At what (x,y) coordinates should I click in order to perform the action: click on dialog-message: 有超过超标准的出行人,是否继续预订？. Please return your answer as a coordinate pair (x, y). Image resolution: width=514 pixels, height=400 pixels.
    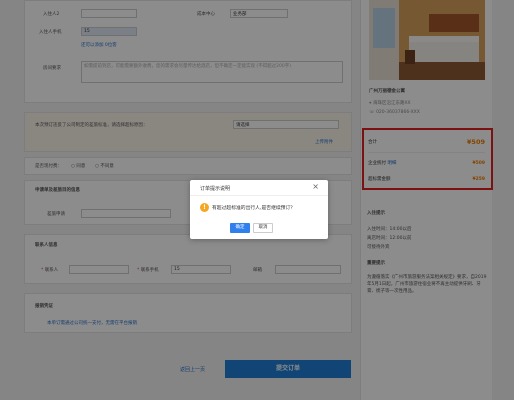
    Looking at the image, I should click on (254, 208).